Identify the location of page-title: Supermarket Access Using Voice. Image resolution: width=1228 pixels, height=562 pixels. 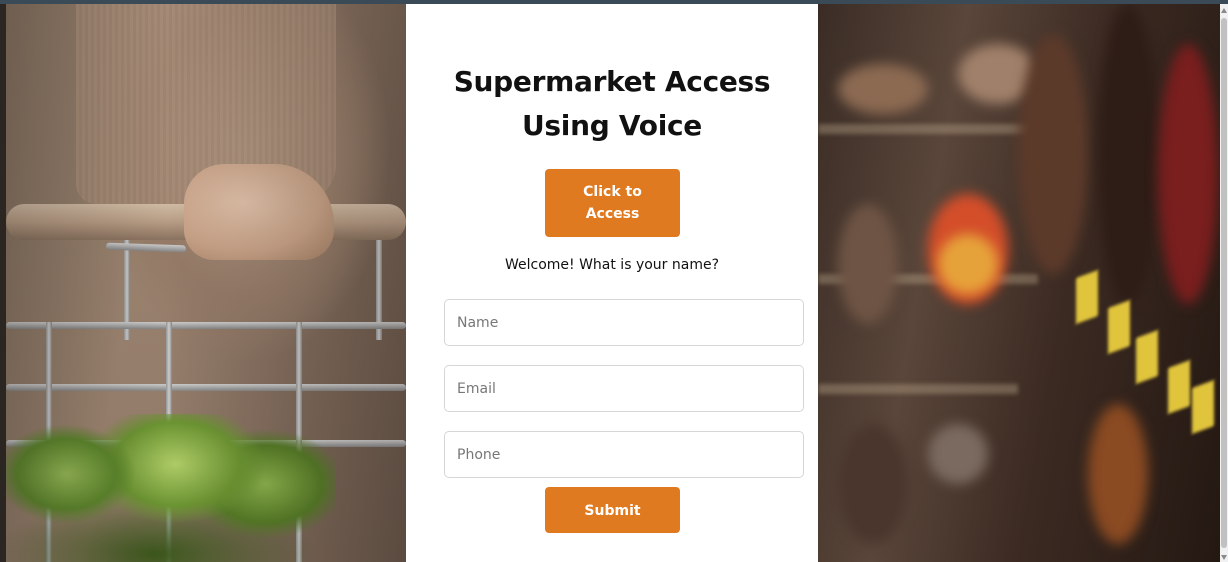
(612, 104).